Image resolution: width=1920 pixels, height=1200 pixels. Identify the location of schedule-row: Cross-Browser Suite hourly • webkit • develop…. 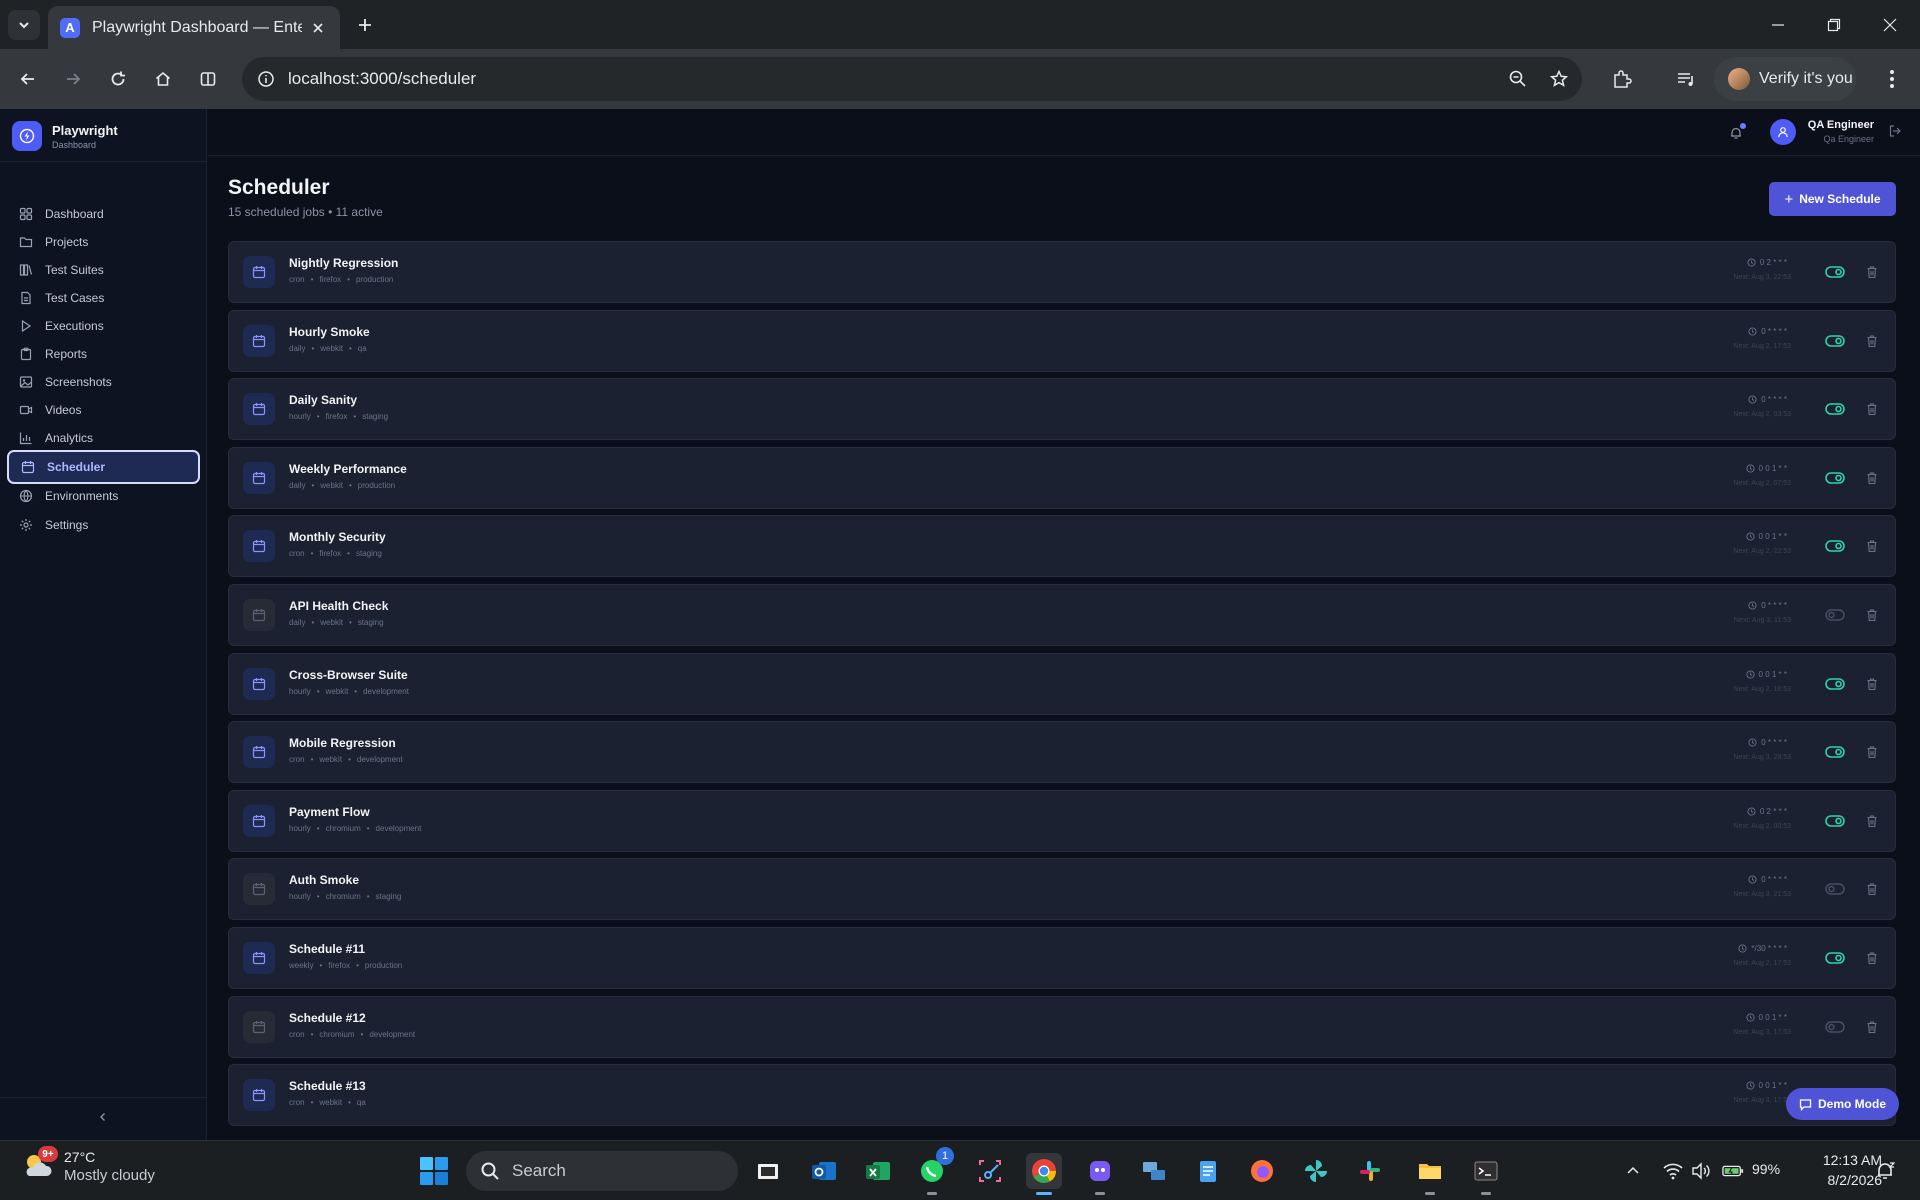
(1062, 684).